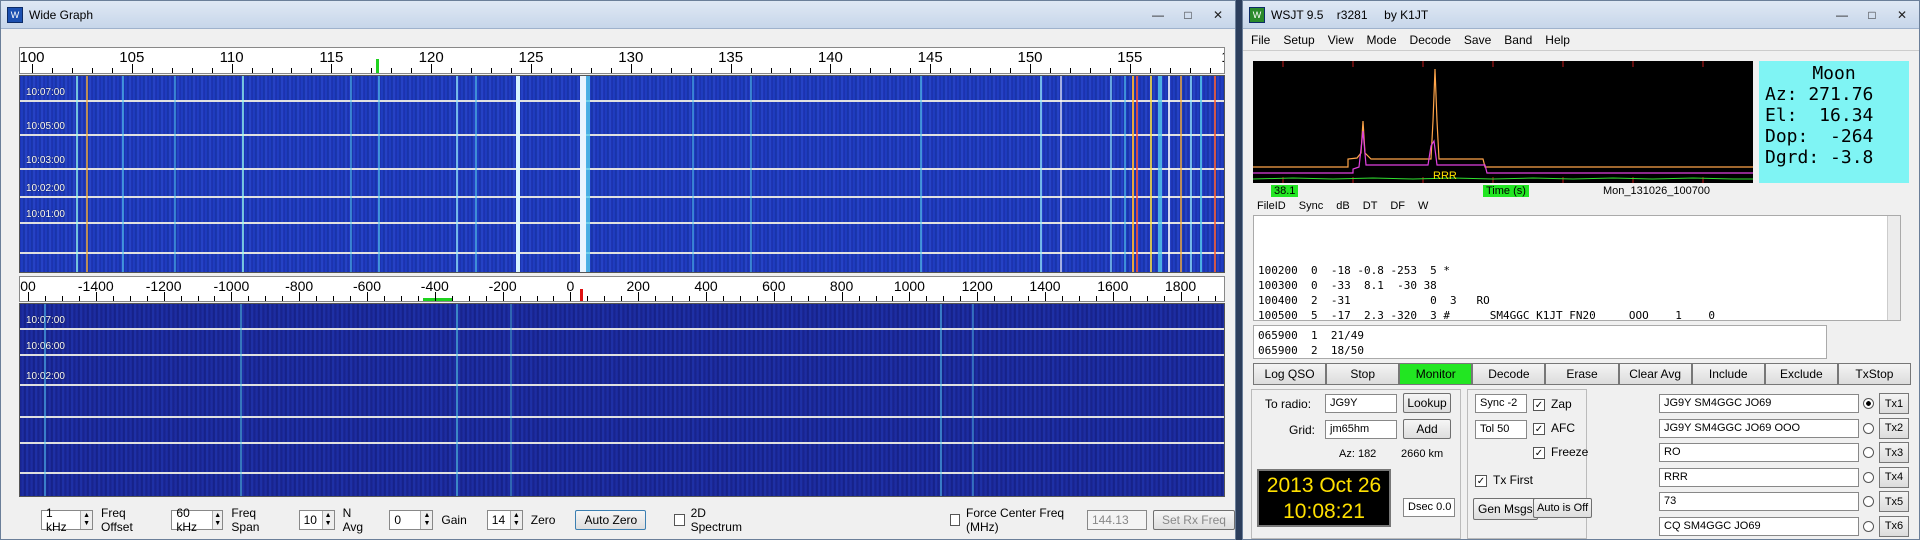 The image size is (1920, 540). Describe the element at coordinates (1382, 40) in the screenshot. I see `menu-mode: Mode` at that location.